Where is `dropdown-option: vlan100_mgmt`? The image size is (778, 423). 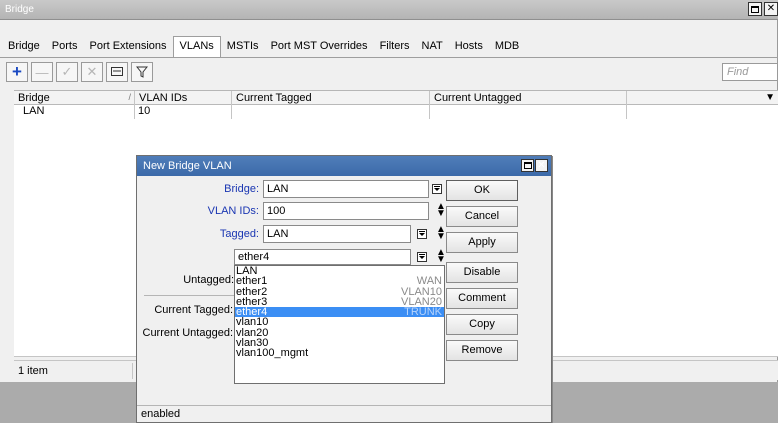
dropdown-option: vlan100_mgmt is located at coordinates (339, 353).